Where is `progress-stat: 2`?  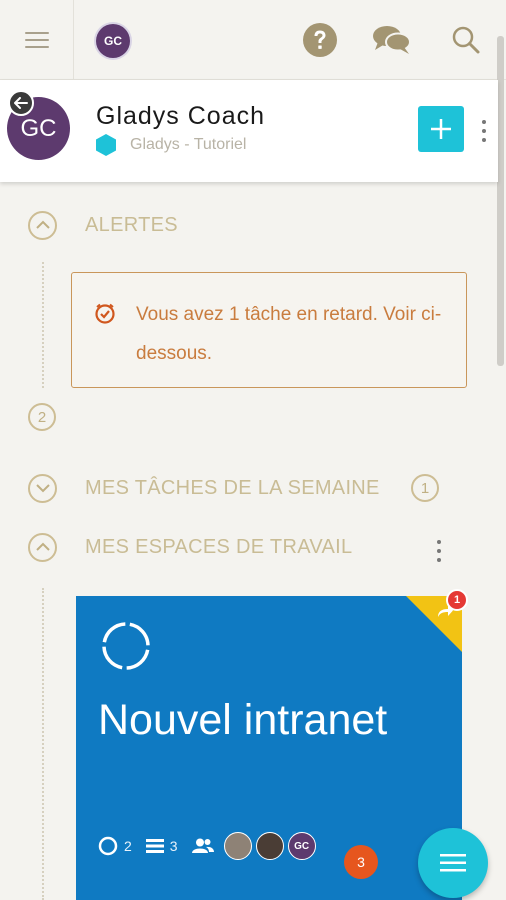
progress-stat: 2 is located at coordinates (115, 846).